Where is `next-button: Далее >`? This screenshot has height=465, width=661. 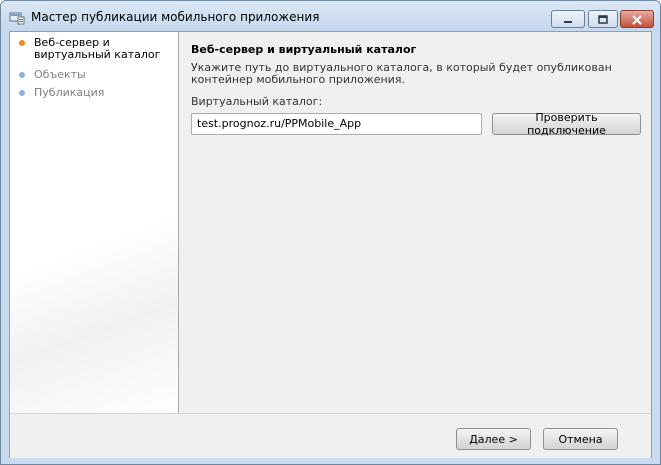 next-button: Далее > is located at coordinates (493, 439).